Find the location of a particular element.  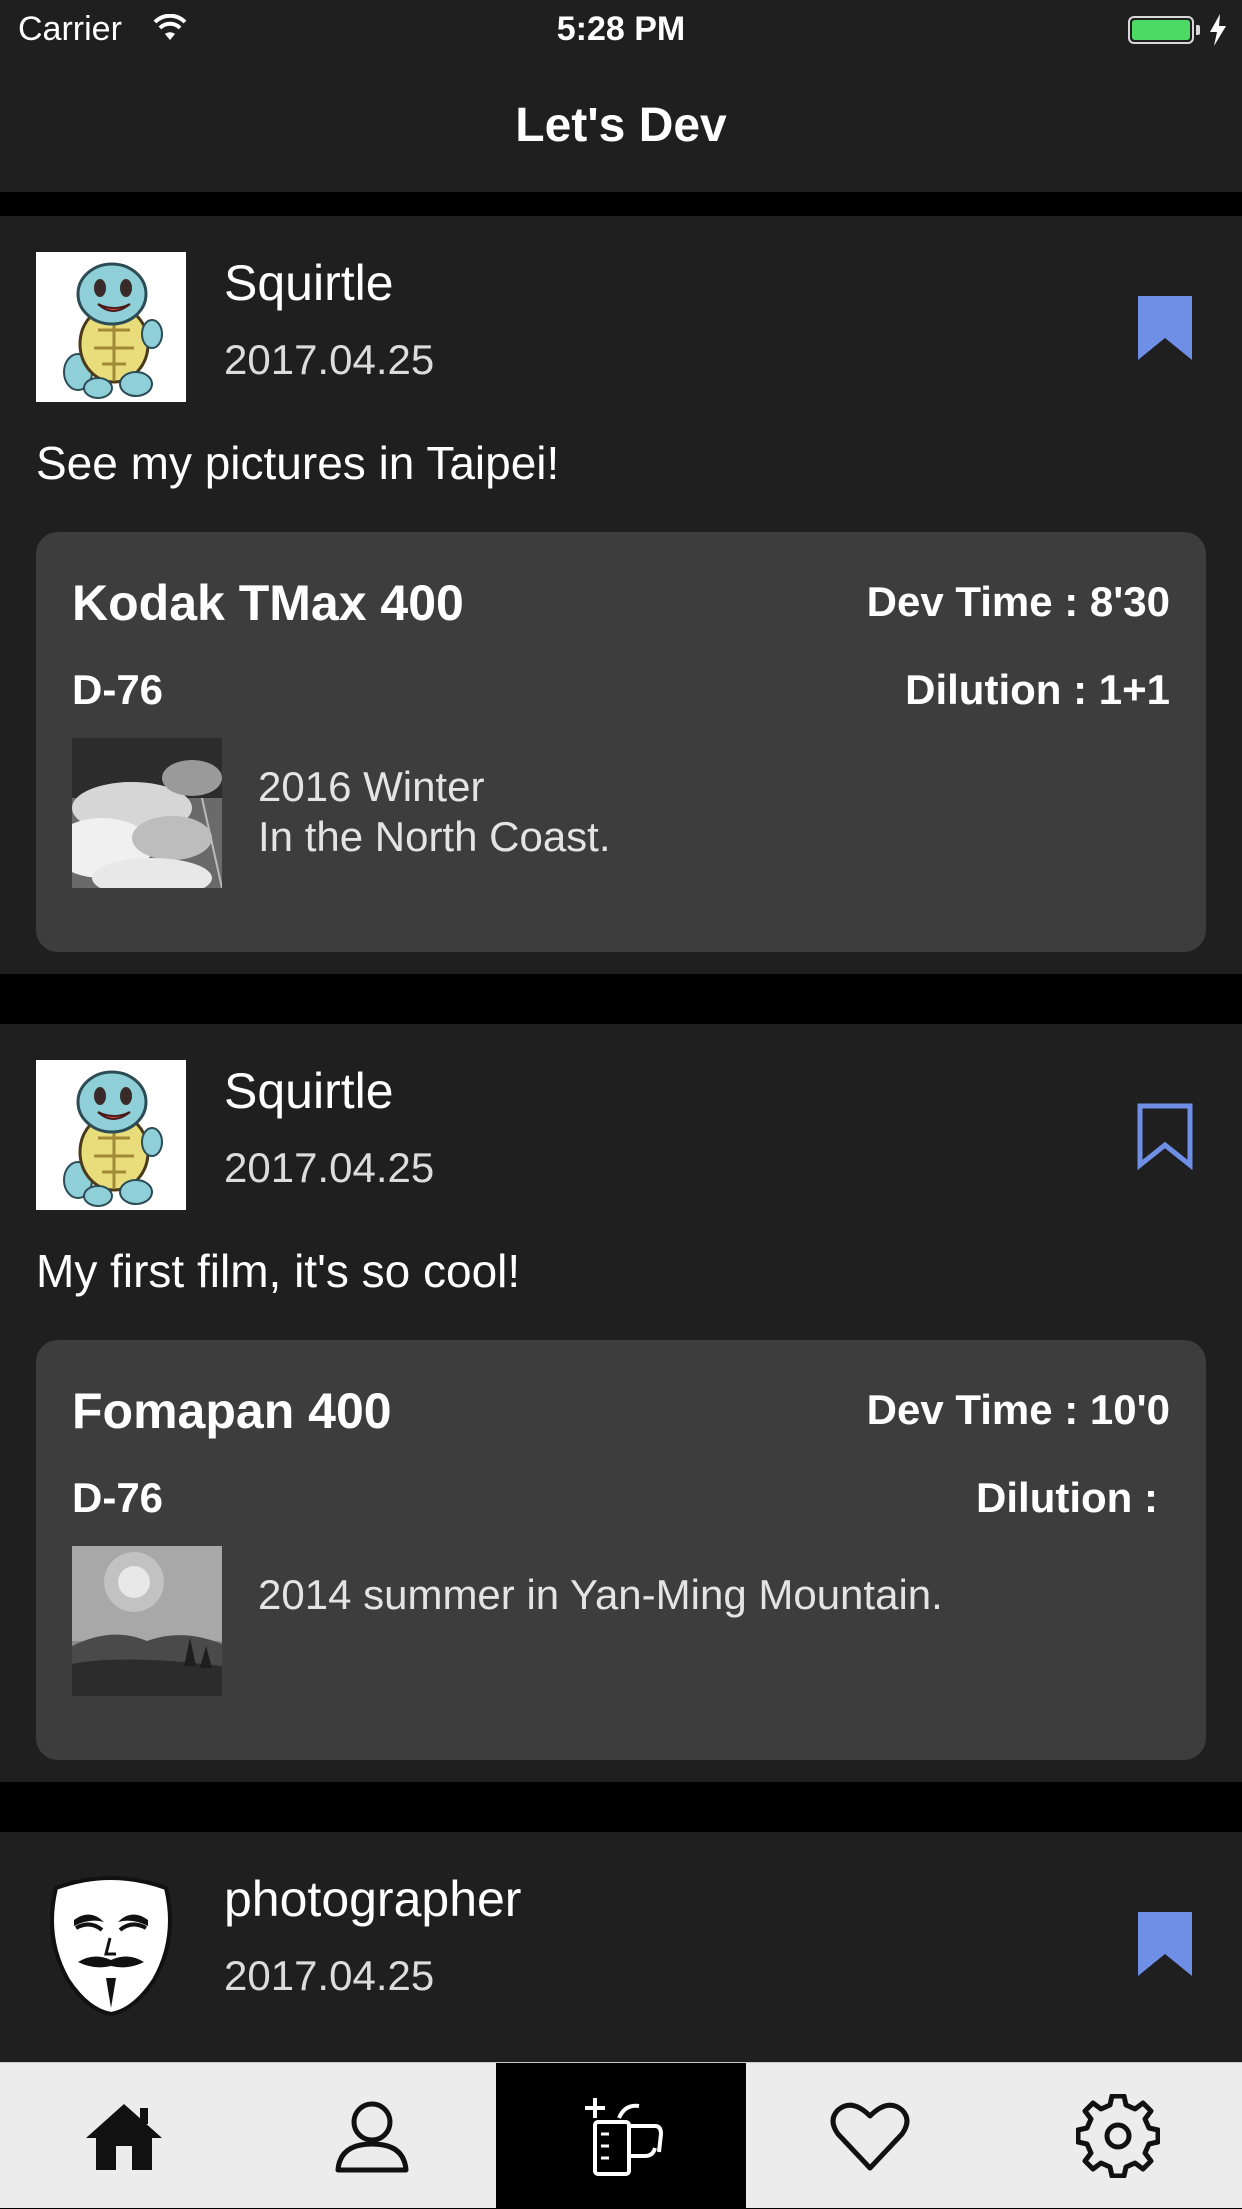

battery-icon is located at coordinates (1161, 30).